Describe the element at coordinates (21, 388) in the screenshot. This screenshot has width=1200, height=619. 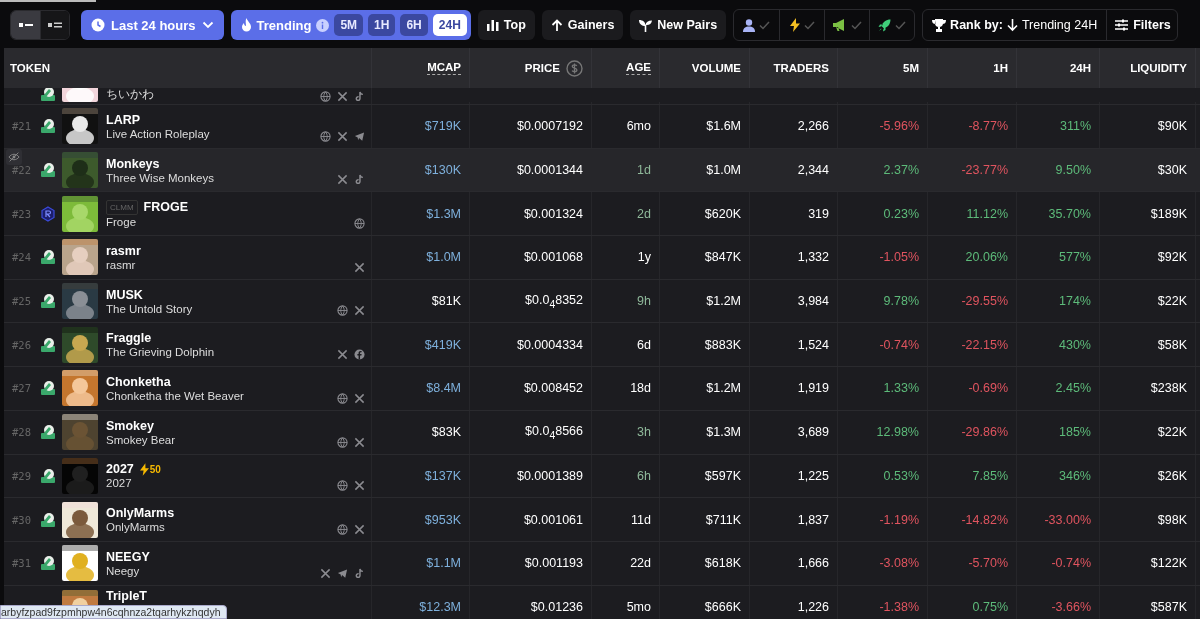
I see `rank-number: #27` at that location.